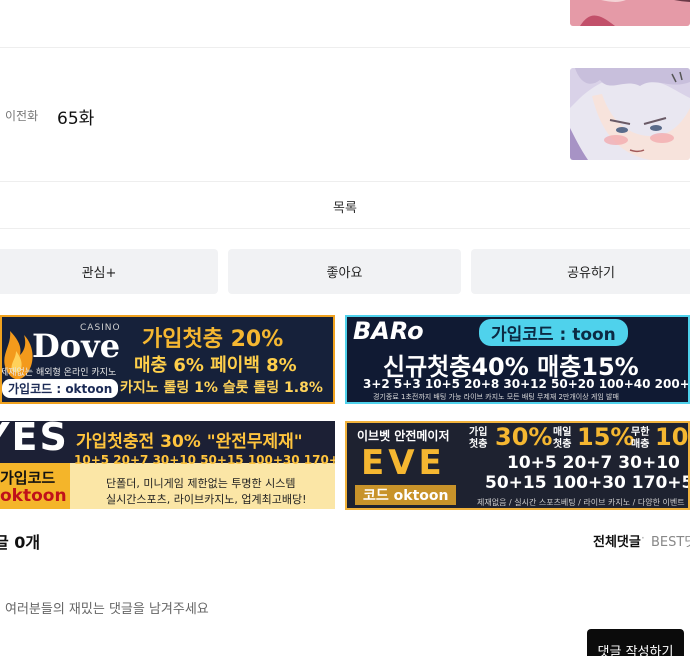  I want to click on interest-label: 관심+, so click(99, 273).